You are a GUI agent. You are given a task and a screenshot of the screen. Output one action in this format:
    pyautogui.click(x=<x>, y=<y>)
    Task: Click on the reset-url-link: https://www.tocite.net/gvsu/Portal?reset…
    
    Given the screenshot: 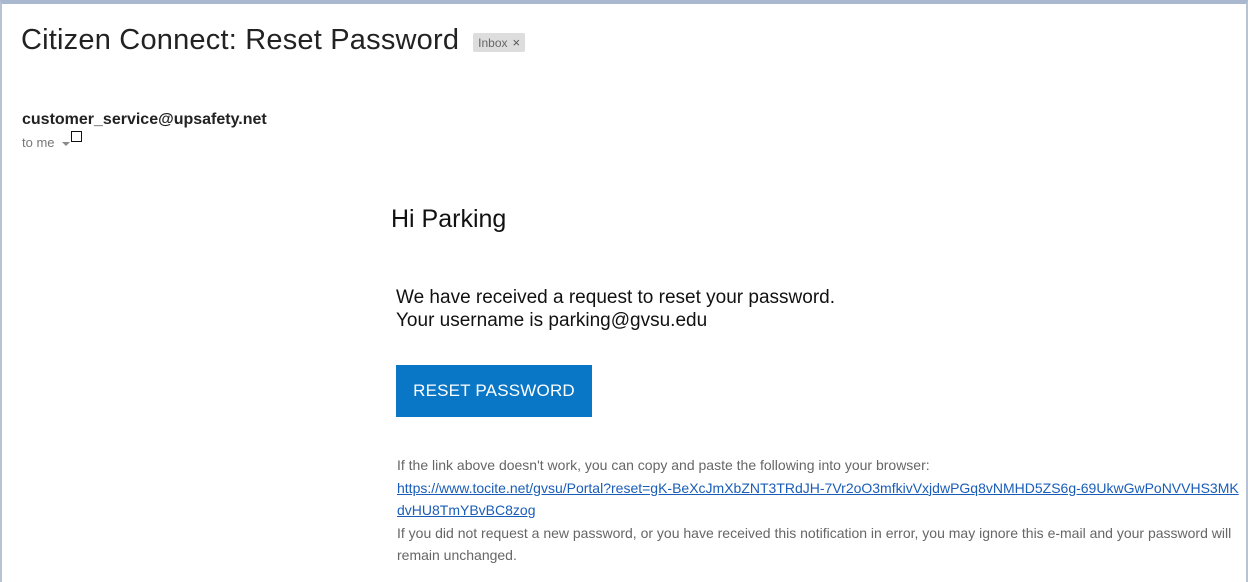 What is the action you would take?
    pyautogui.click(x=818, y=499)
    